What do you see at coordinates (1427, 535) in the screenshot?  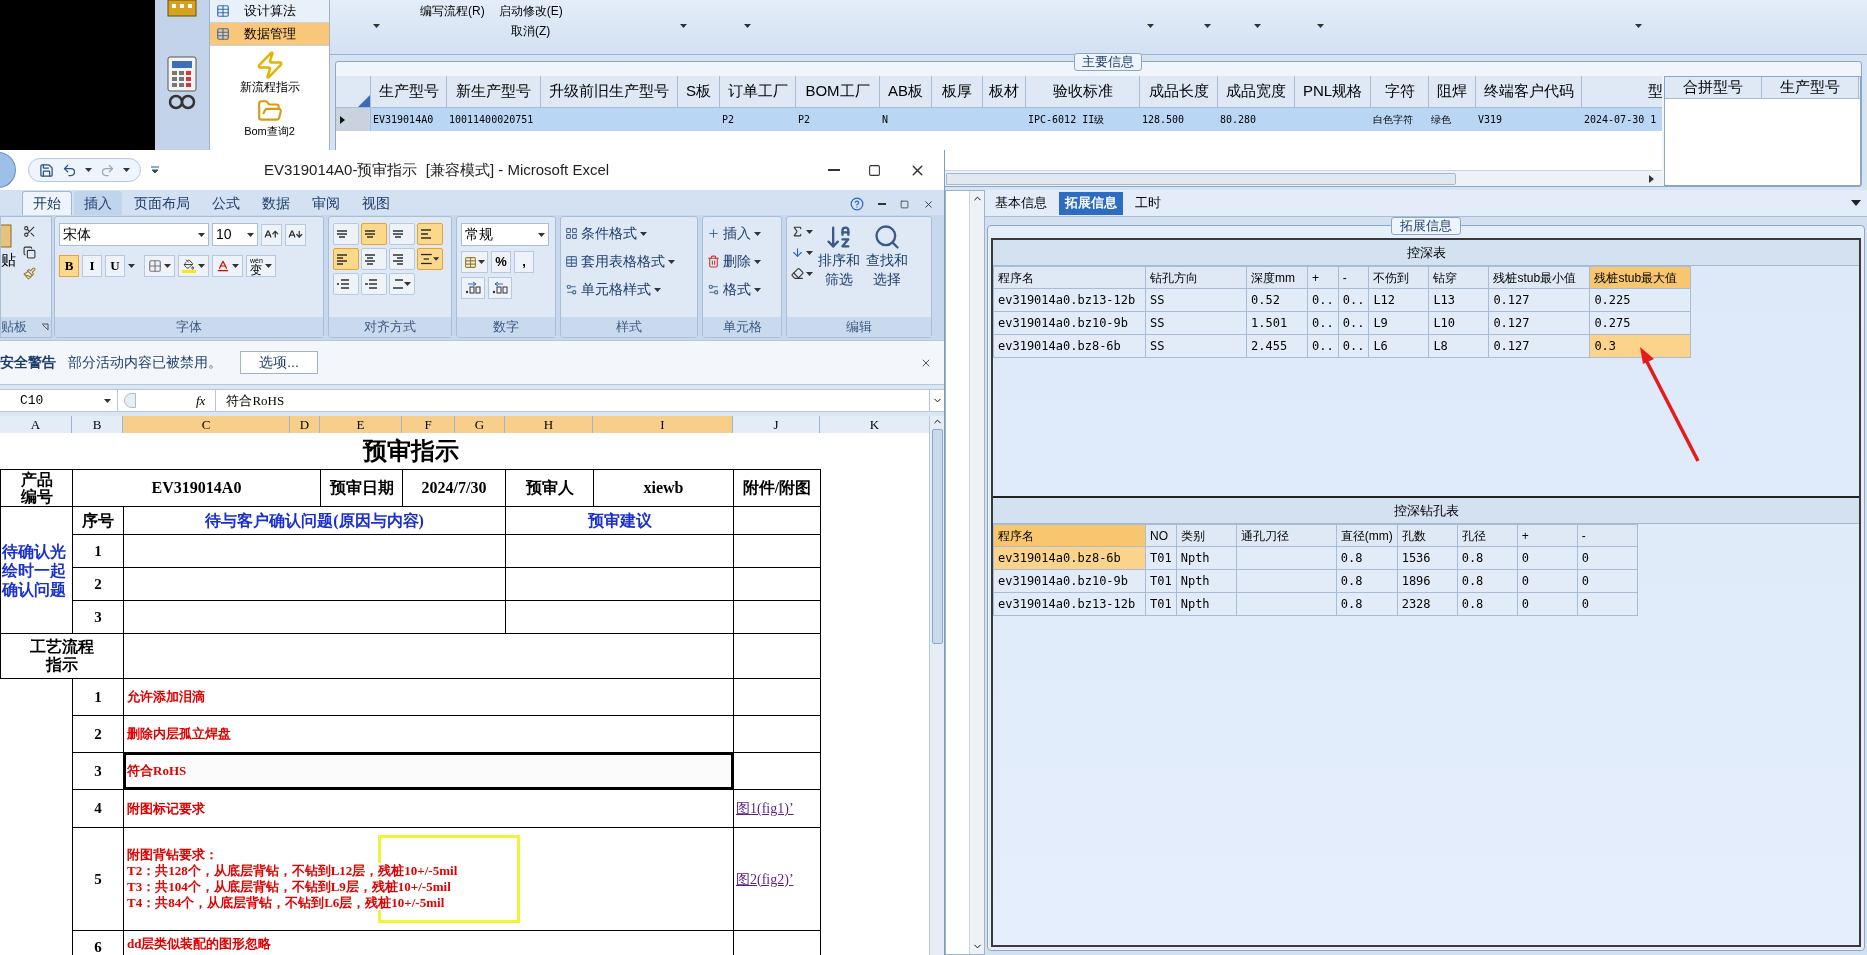 I see `column-header: 孔数` at bounding box center [1427, 535].